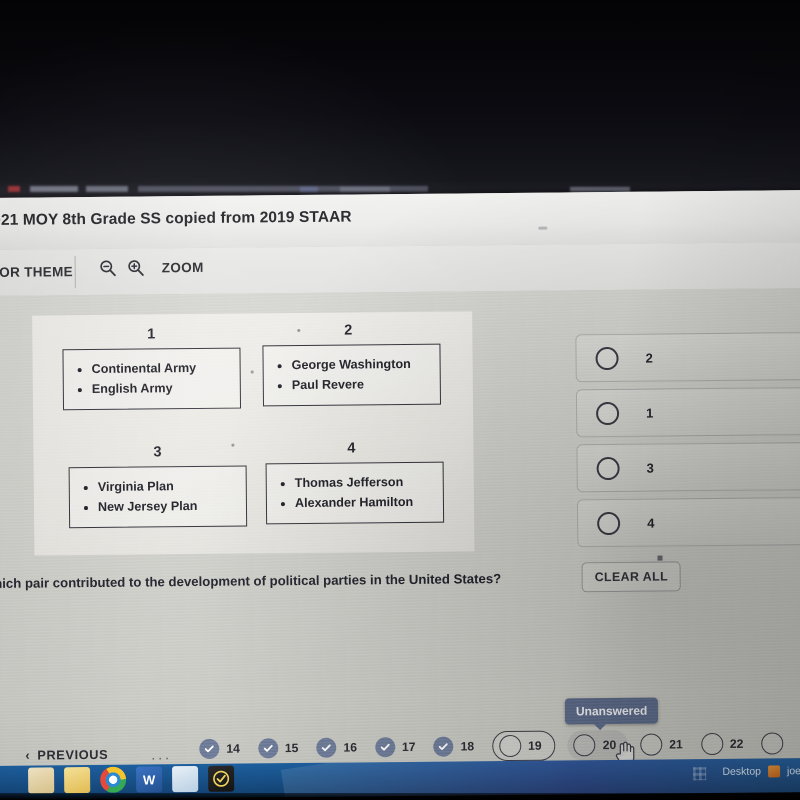 The width and height of the screenshot is (800, 800). I want to click on toolbar-divider, so click(75, 272).